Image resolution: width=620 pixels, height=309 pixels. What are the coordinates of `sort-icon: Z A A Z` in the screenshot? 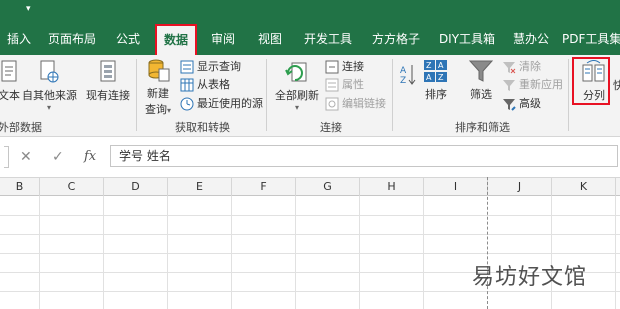 It's located at (435, 71).